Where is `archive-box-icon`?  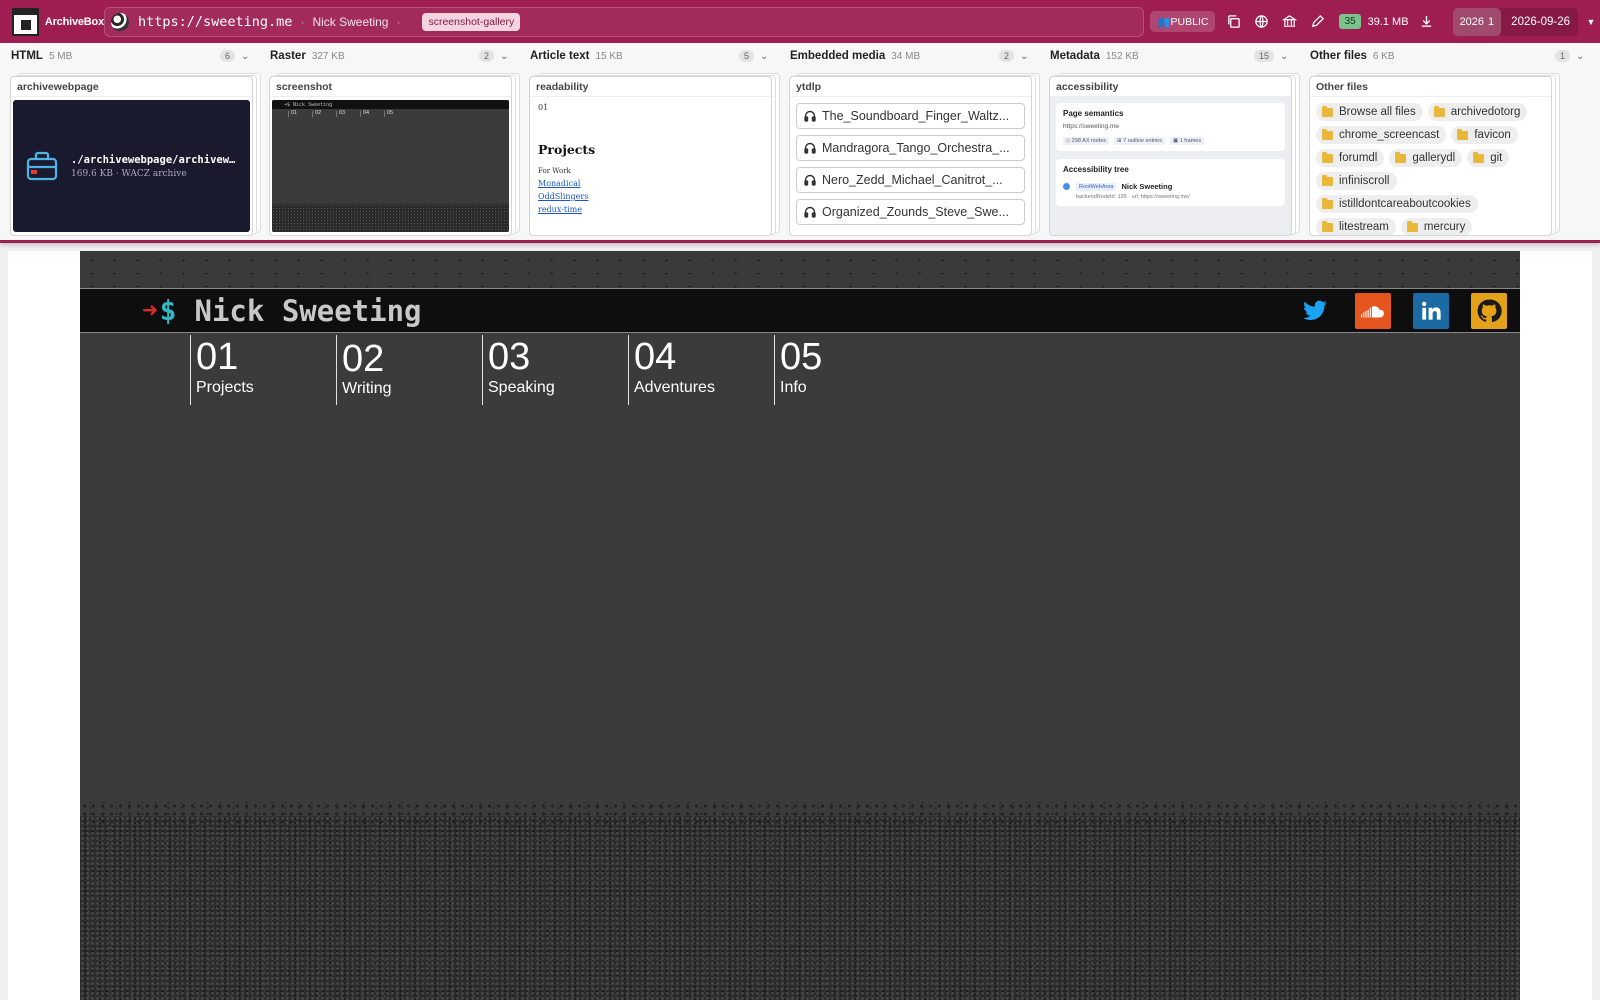
archive-box-icon is located at coordinates (42, 166).